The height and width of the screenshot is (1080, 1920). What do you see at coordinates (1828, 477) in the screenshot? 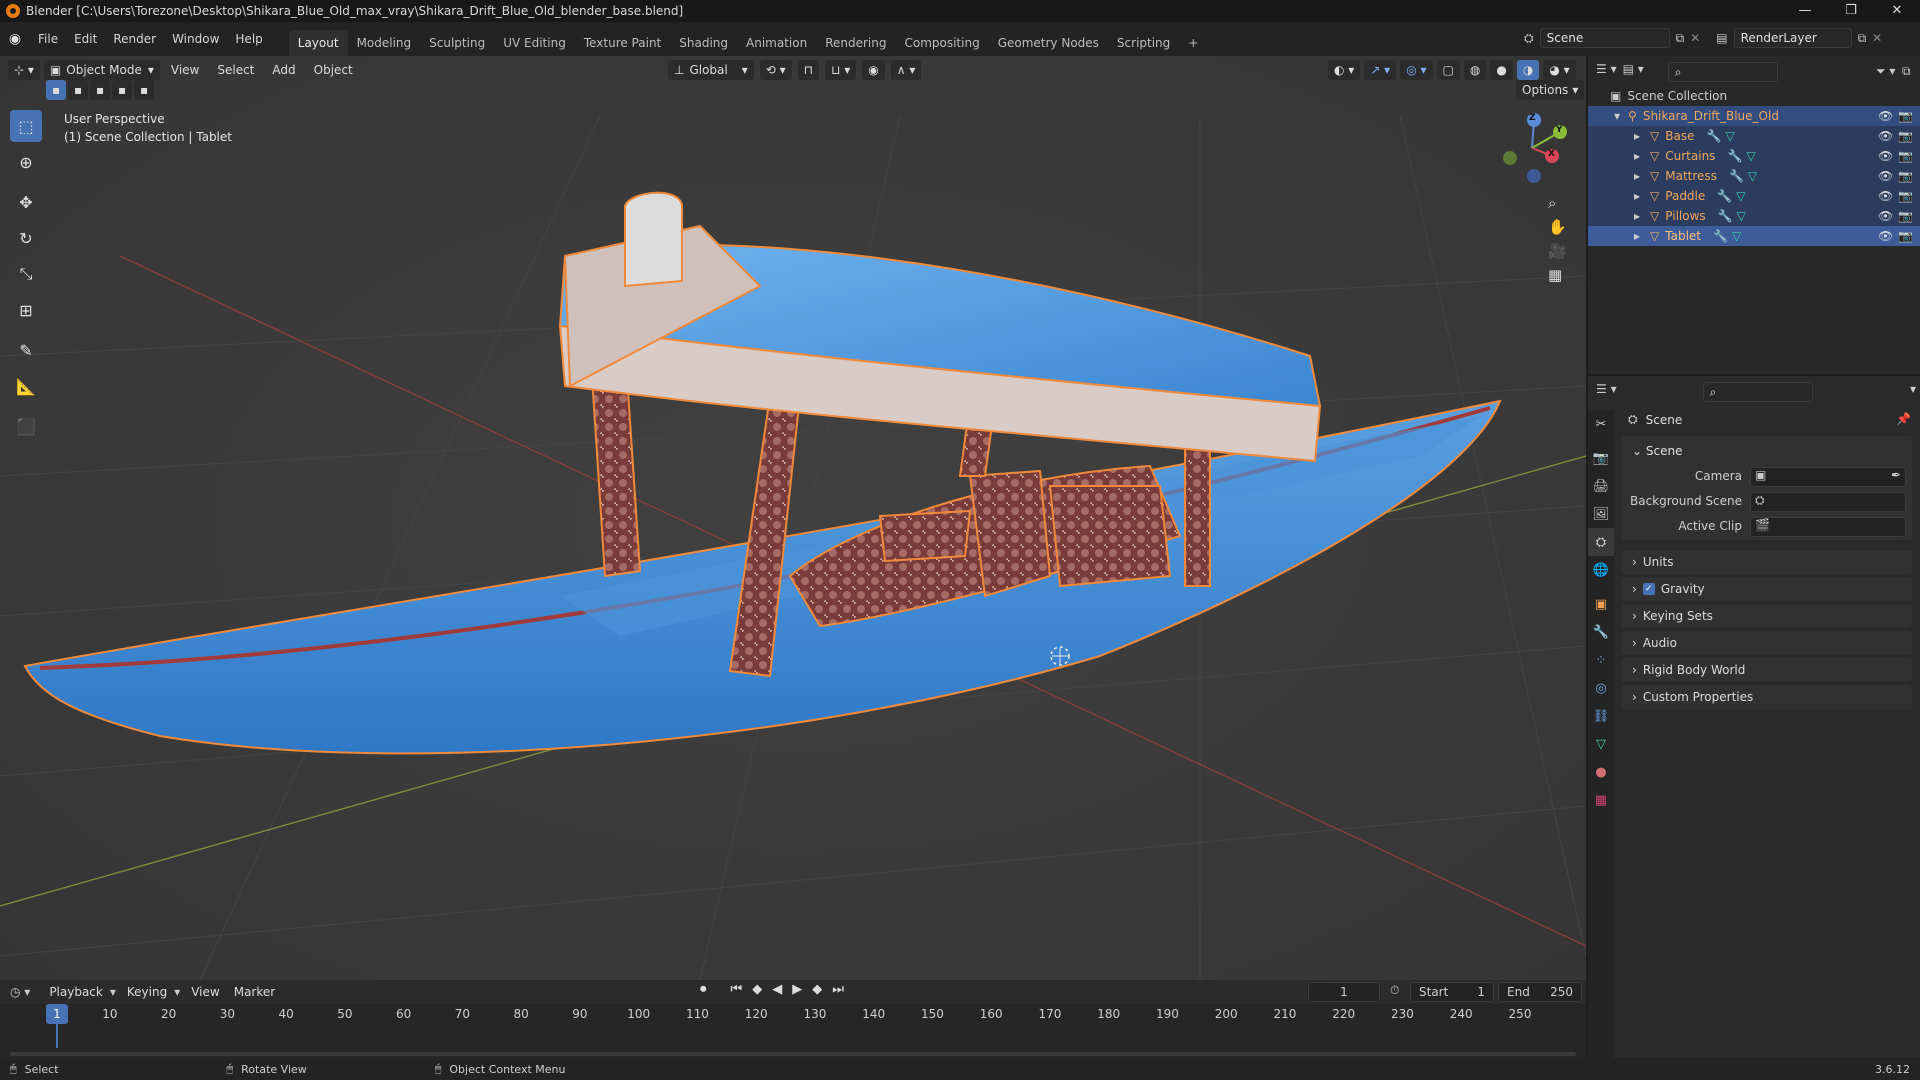
I see `camera-field: ▣ ✒` at bounding box center [1828, 477].